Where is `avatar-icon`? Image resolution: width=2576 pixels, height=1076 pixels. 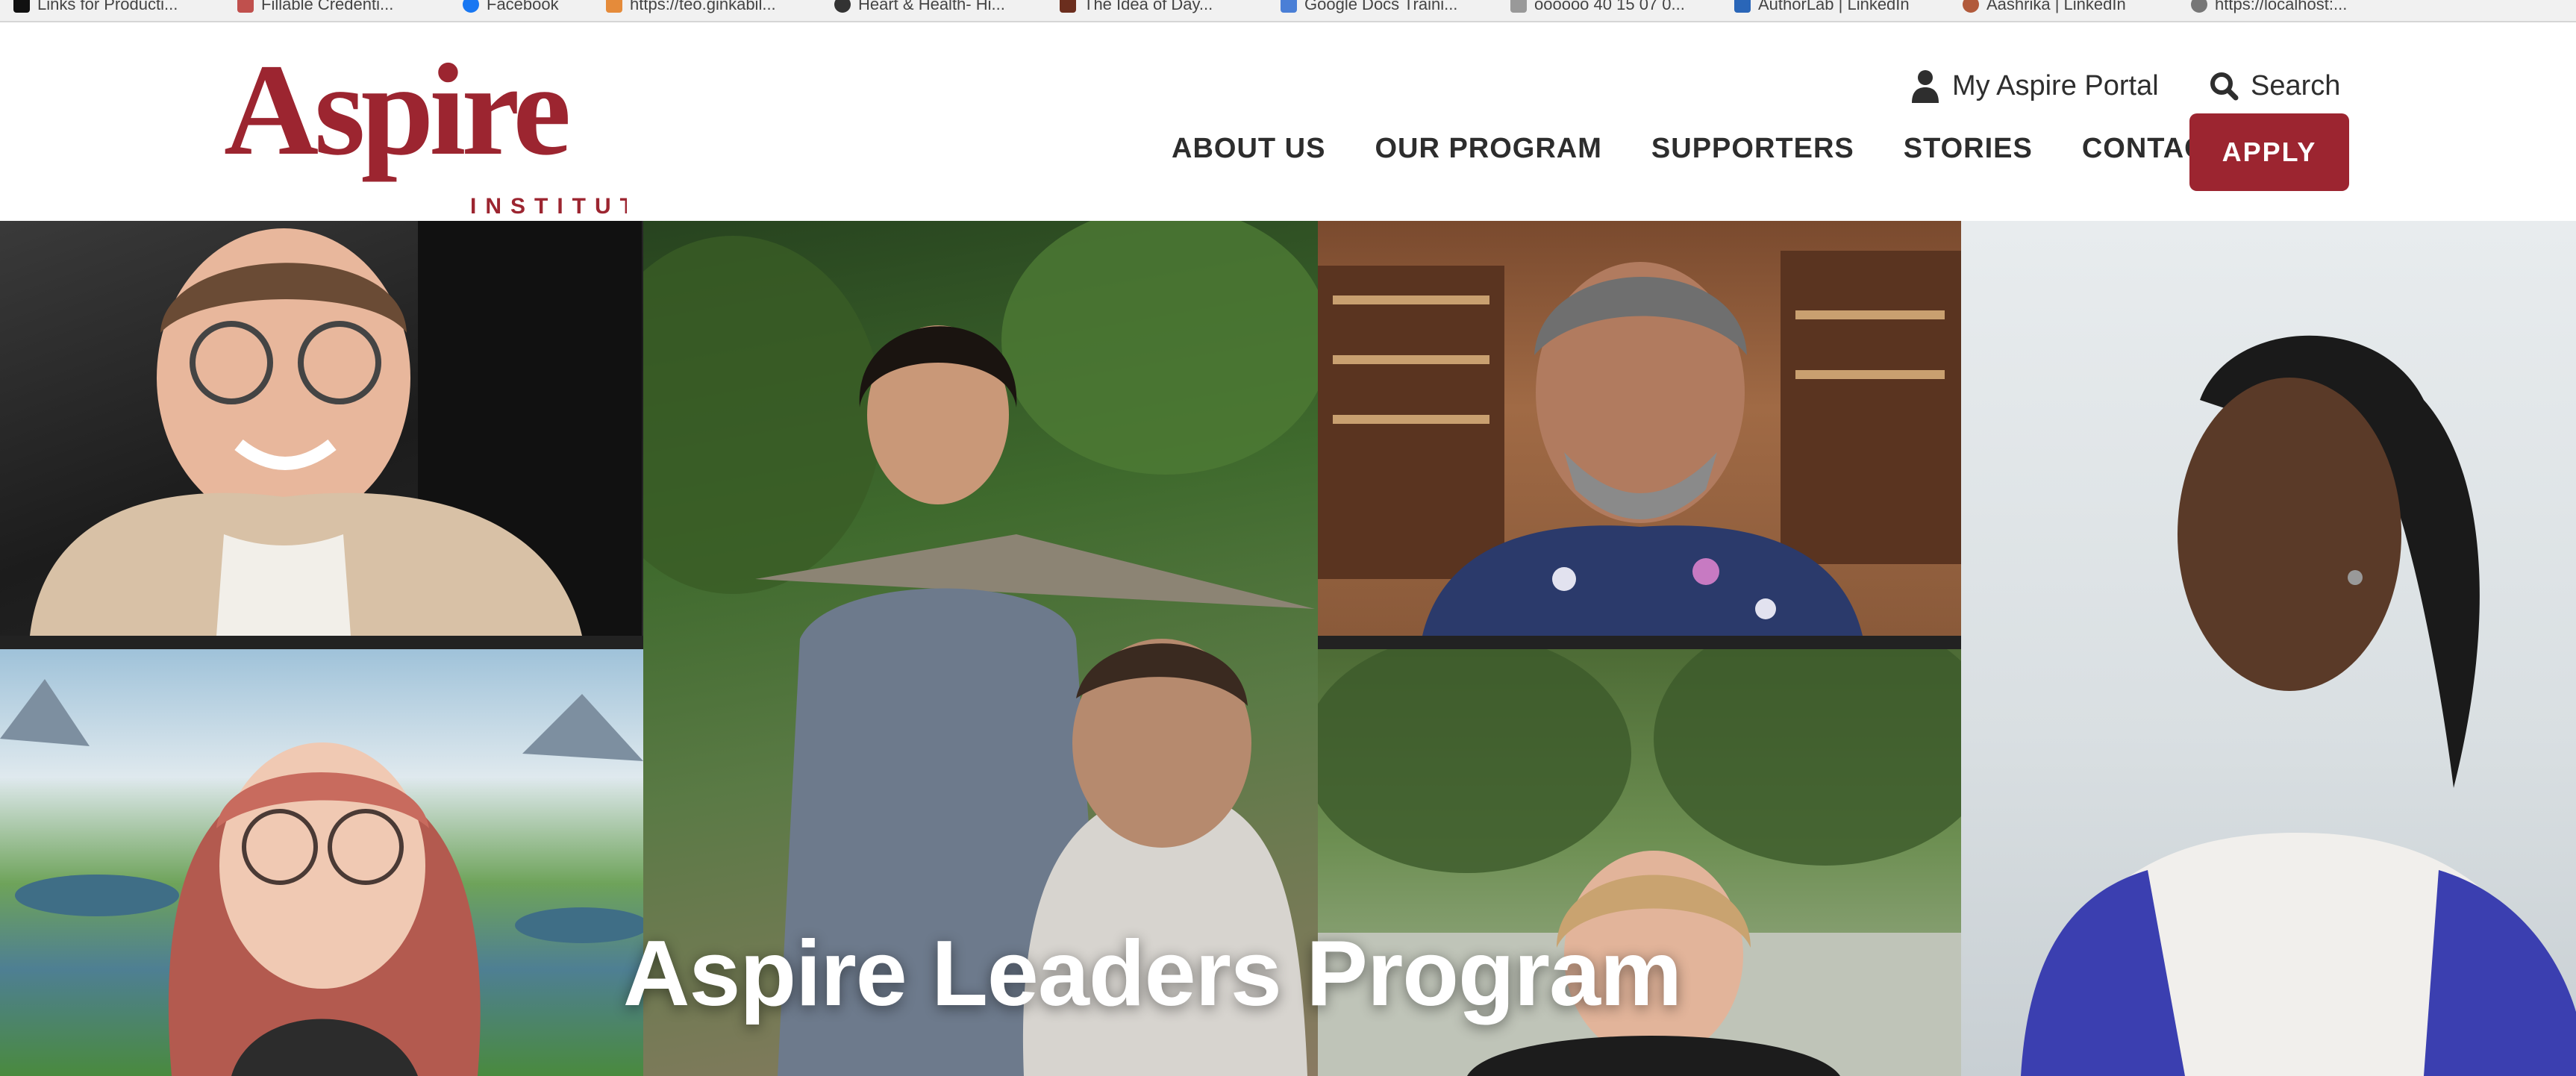 avatar-icon is located at coordinates (1971, 6).